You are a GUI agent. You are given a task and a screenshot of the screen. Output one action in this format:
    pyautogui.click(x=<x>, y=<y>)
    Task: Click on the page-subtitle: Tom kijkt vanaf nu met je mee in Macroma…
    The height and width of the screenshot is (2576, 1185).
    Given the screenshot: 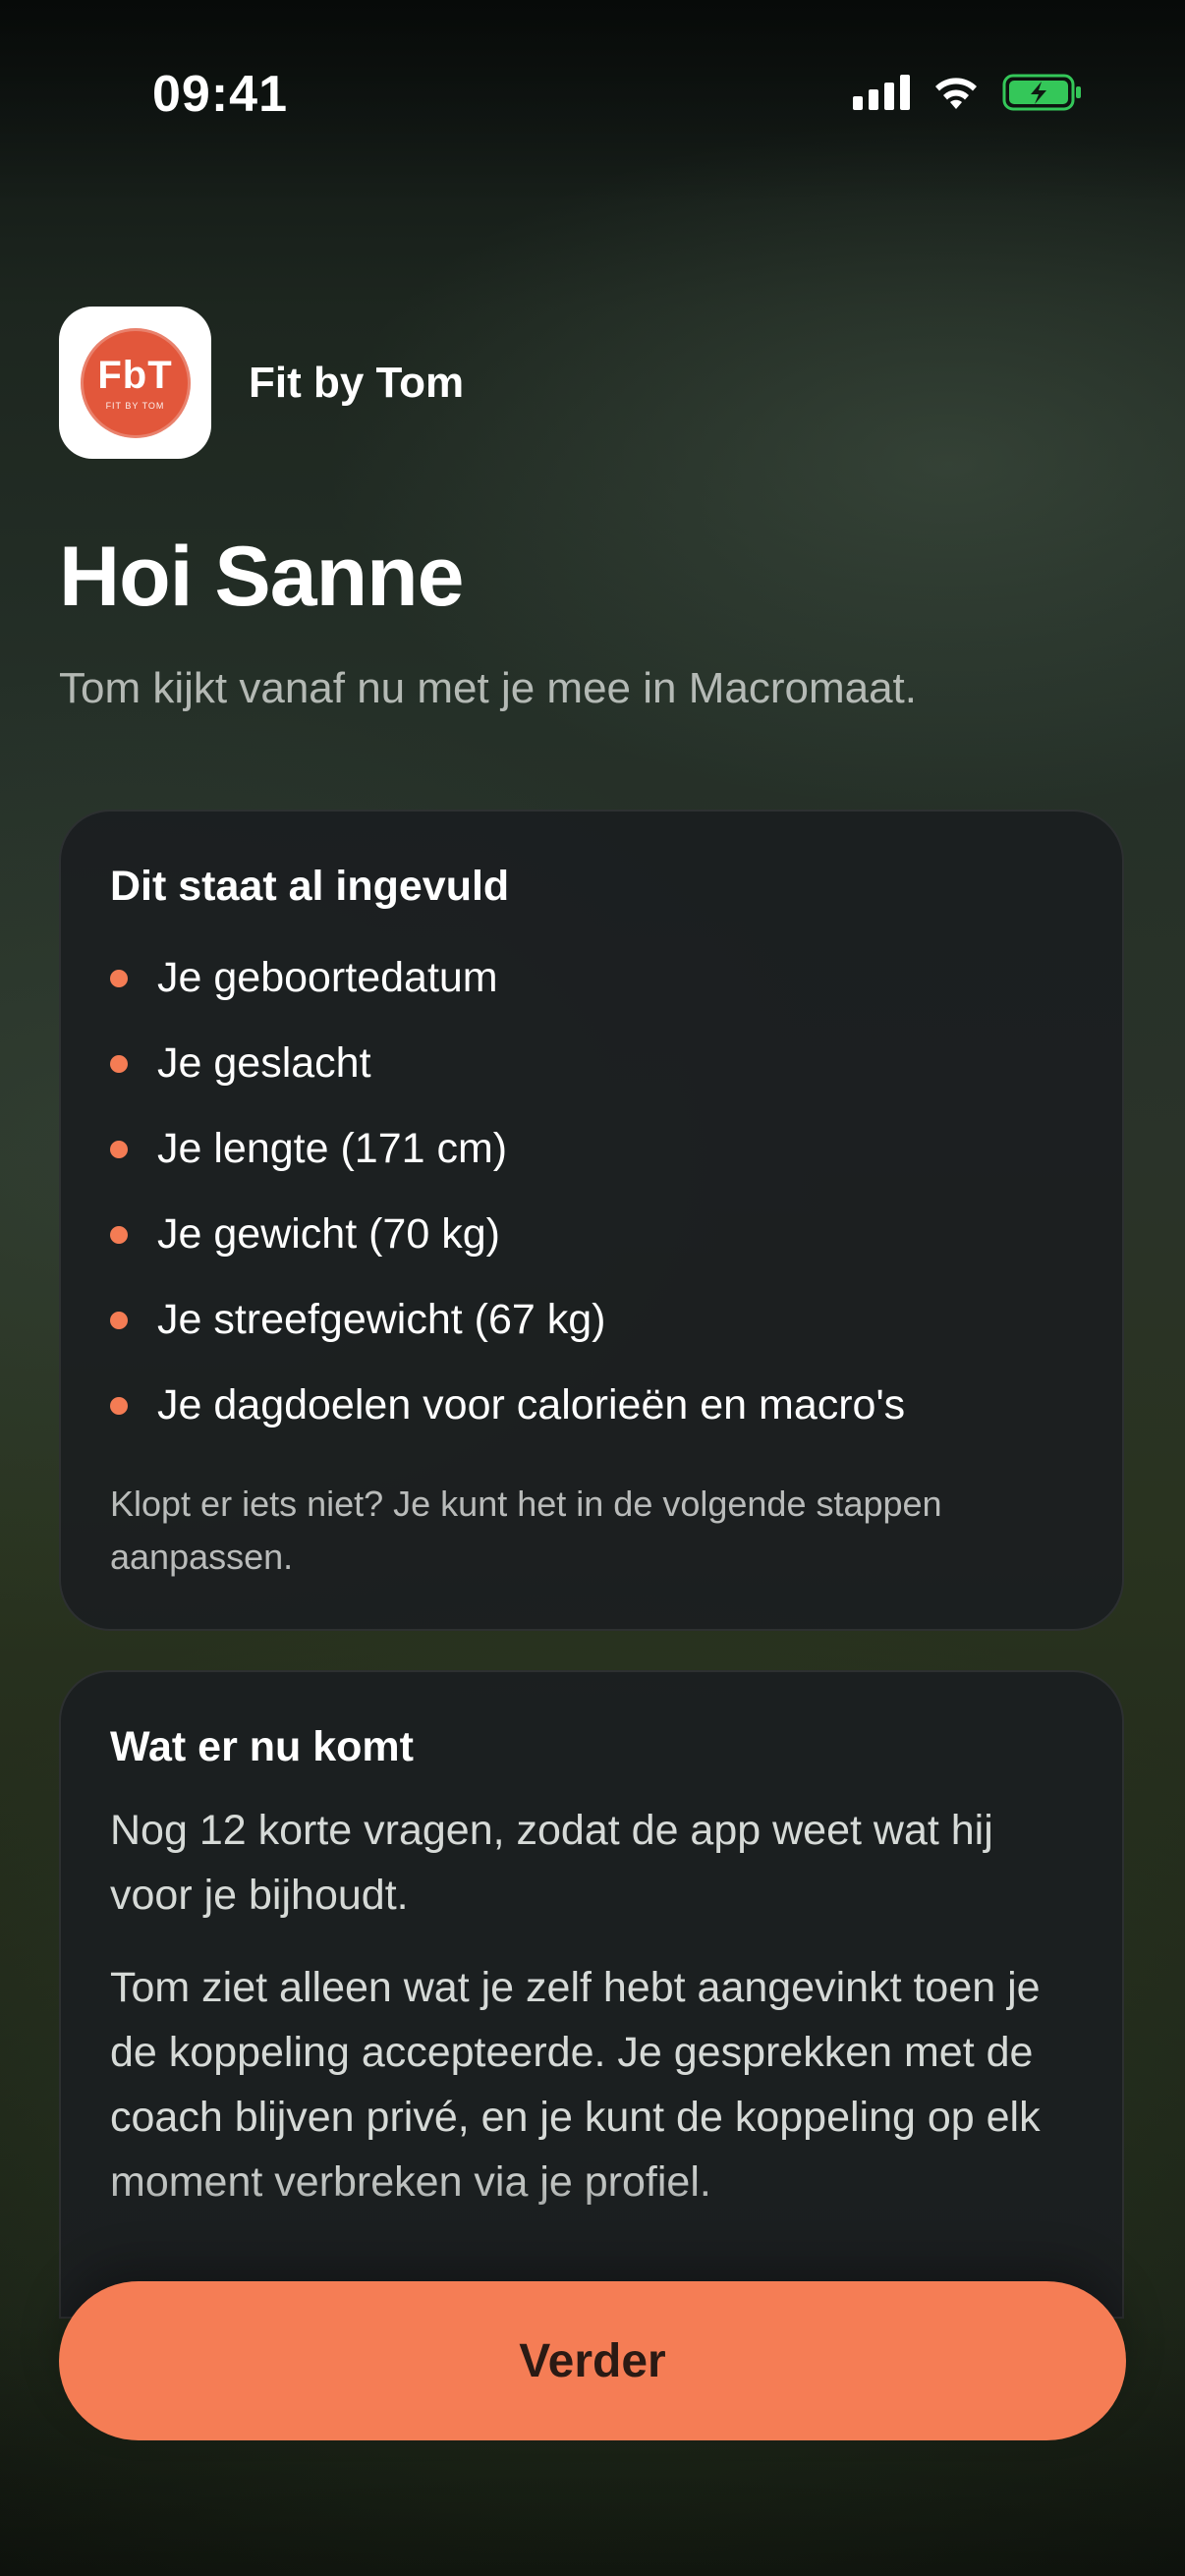 What is the action you would take?
    pyautogui.click(x=488, y=688)
    